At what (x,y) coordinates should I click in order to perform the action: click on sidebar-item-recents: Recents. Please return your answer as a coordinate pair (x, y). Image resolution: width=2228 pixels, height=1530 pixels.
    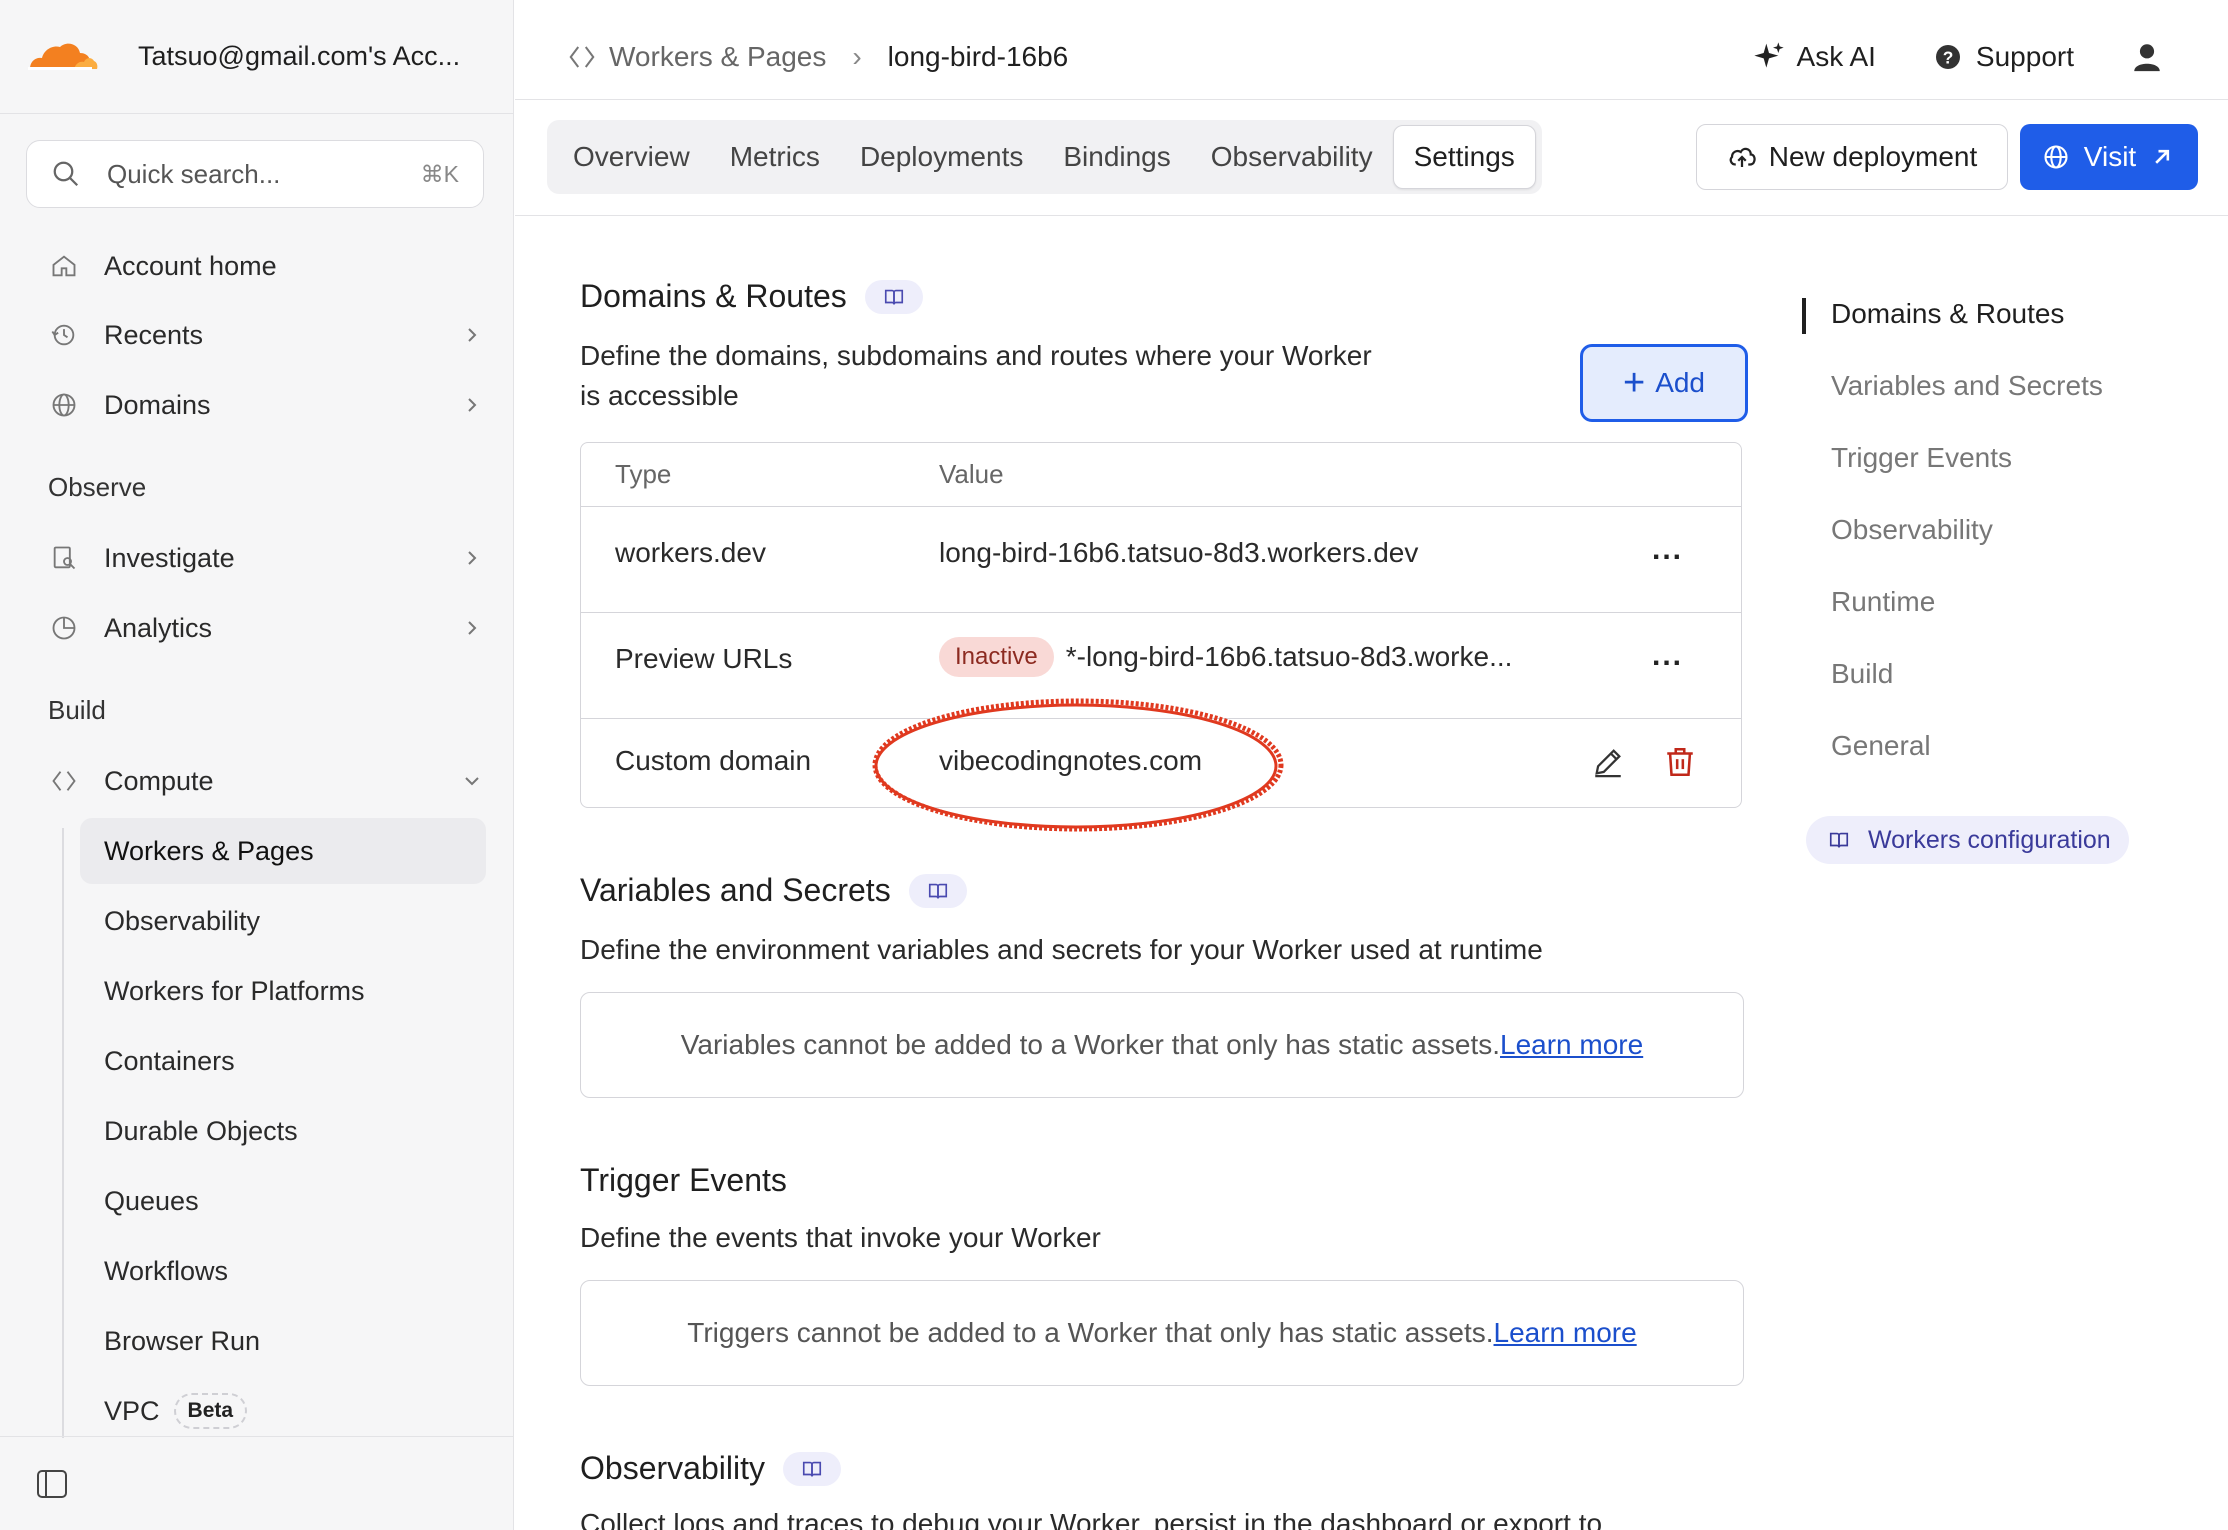
    Looking at the image, I should click on (266, 335).